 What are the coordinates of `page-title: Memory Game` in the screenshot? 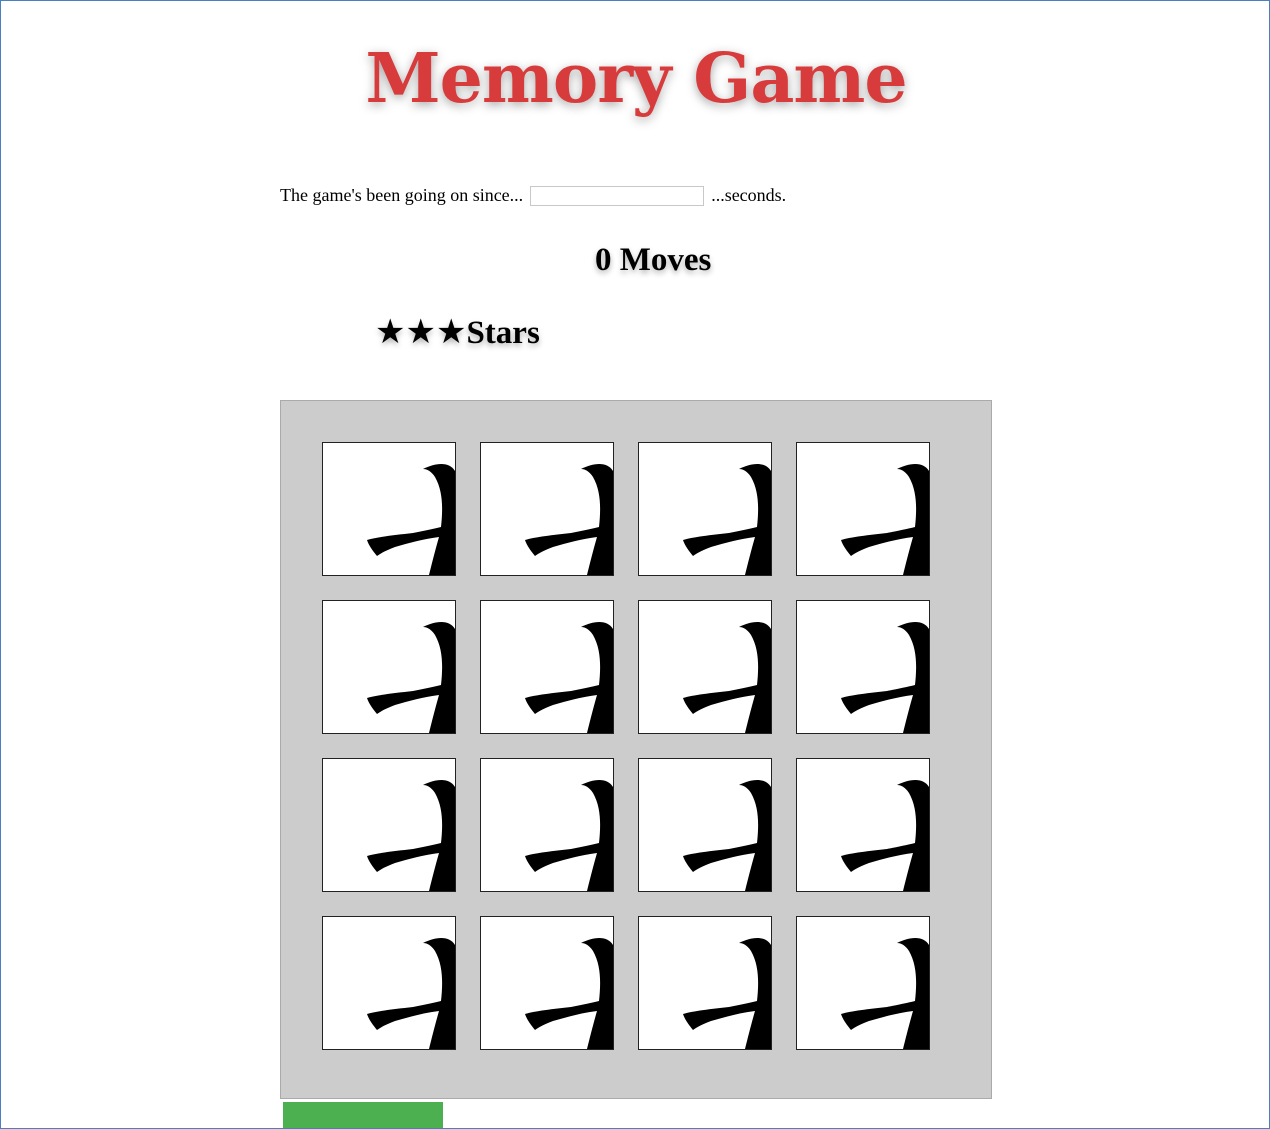 It's located at (636, 79).